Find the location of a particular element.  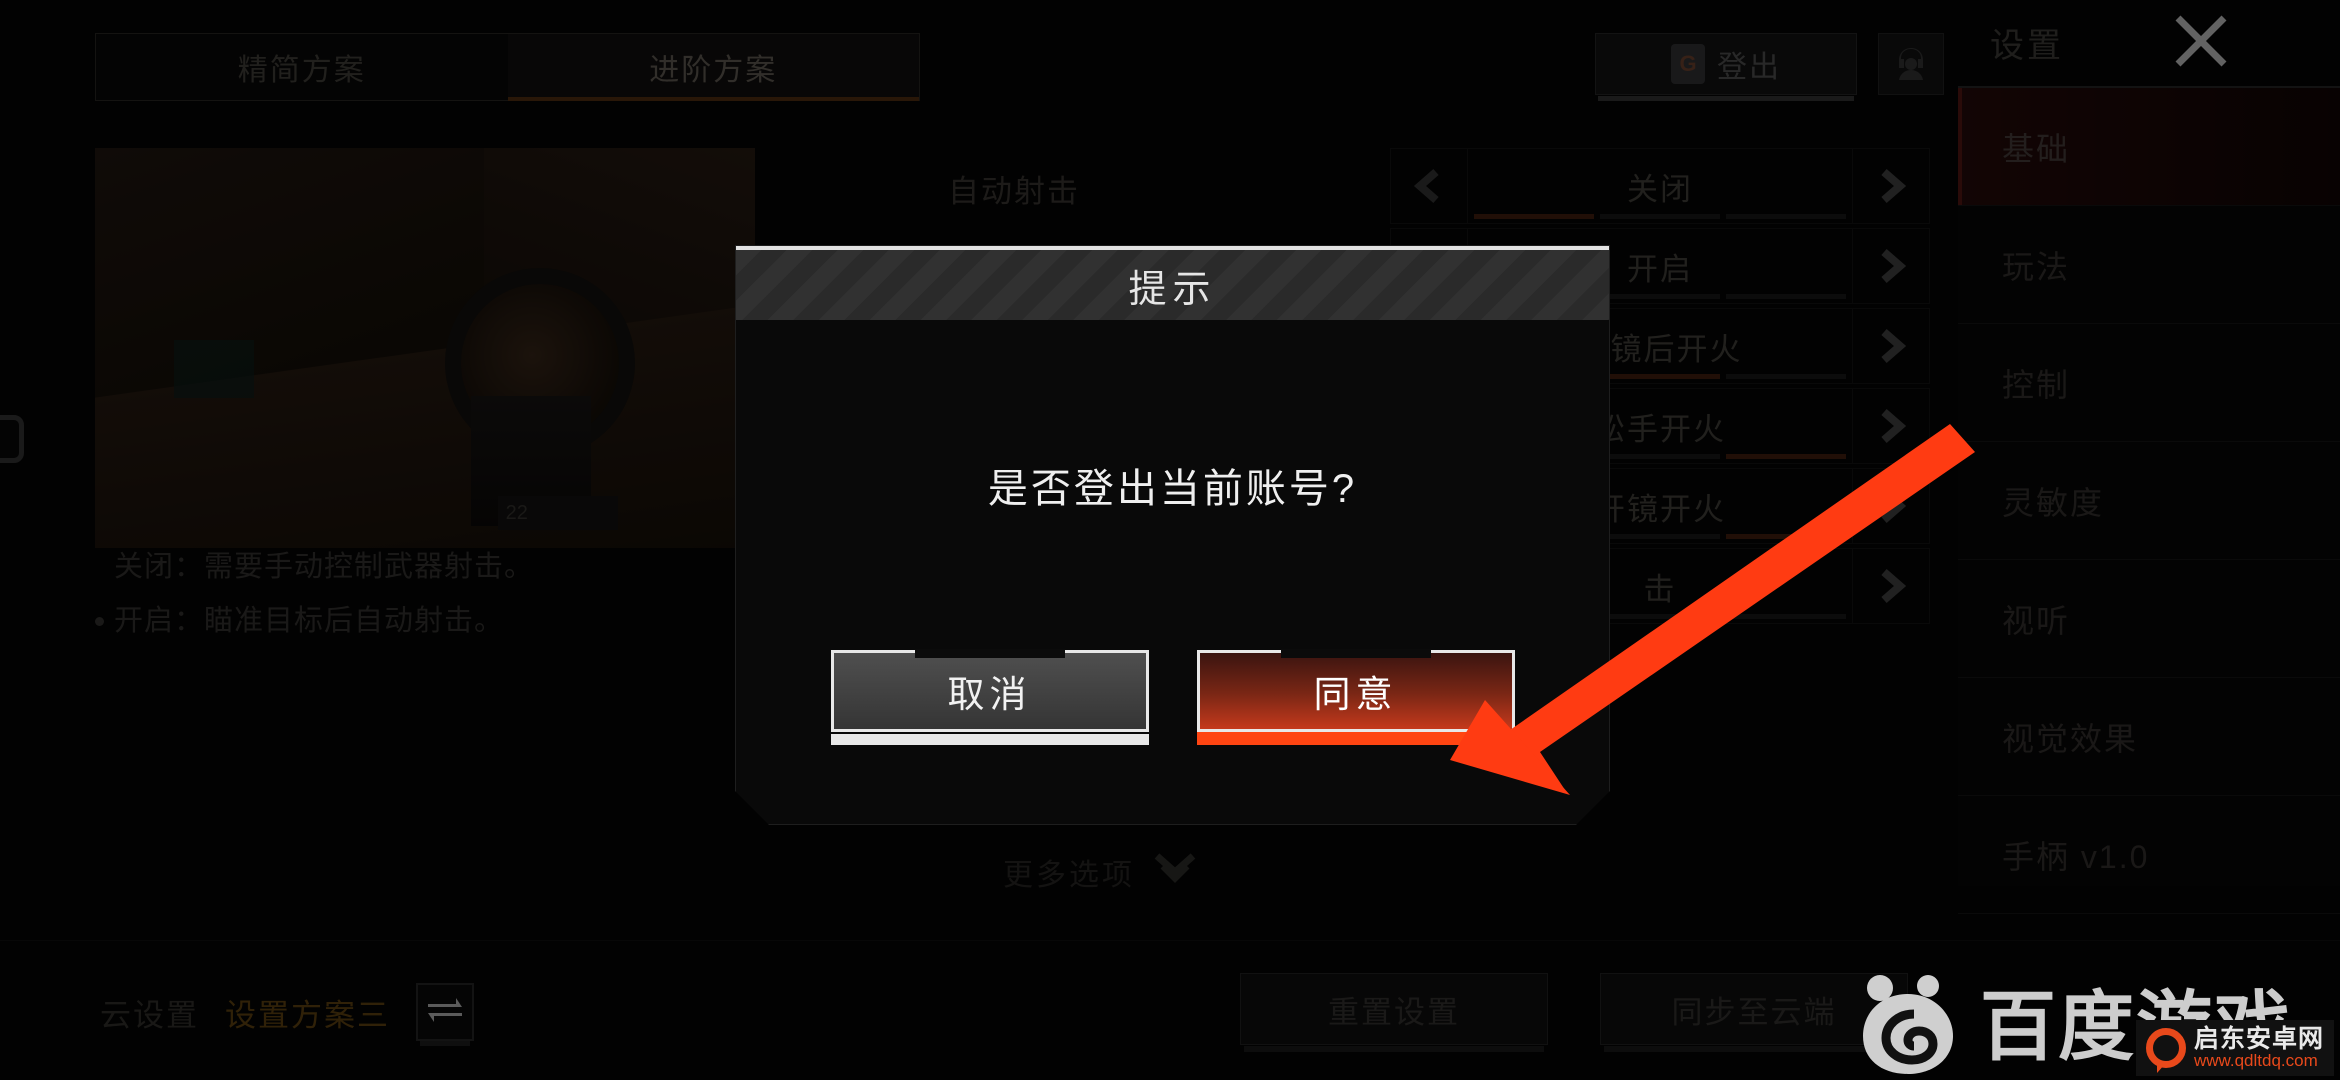

baidu-bear-icon is located at coordinates (1908, 1020).